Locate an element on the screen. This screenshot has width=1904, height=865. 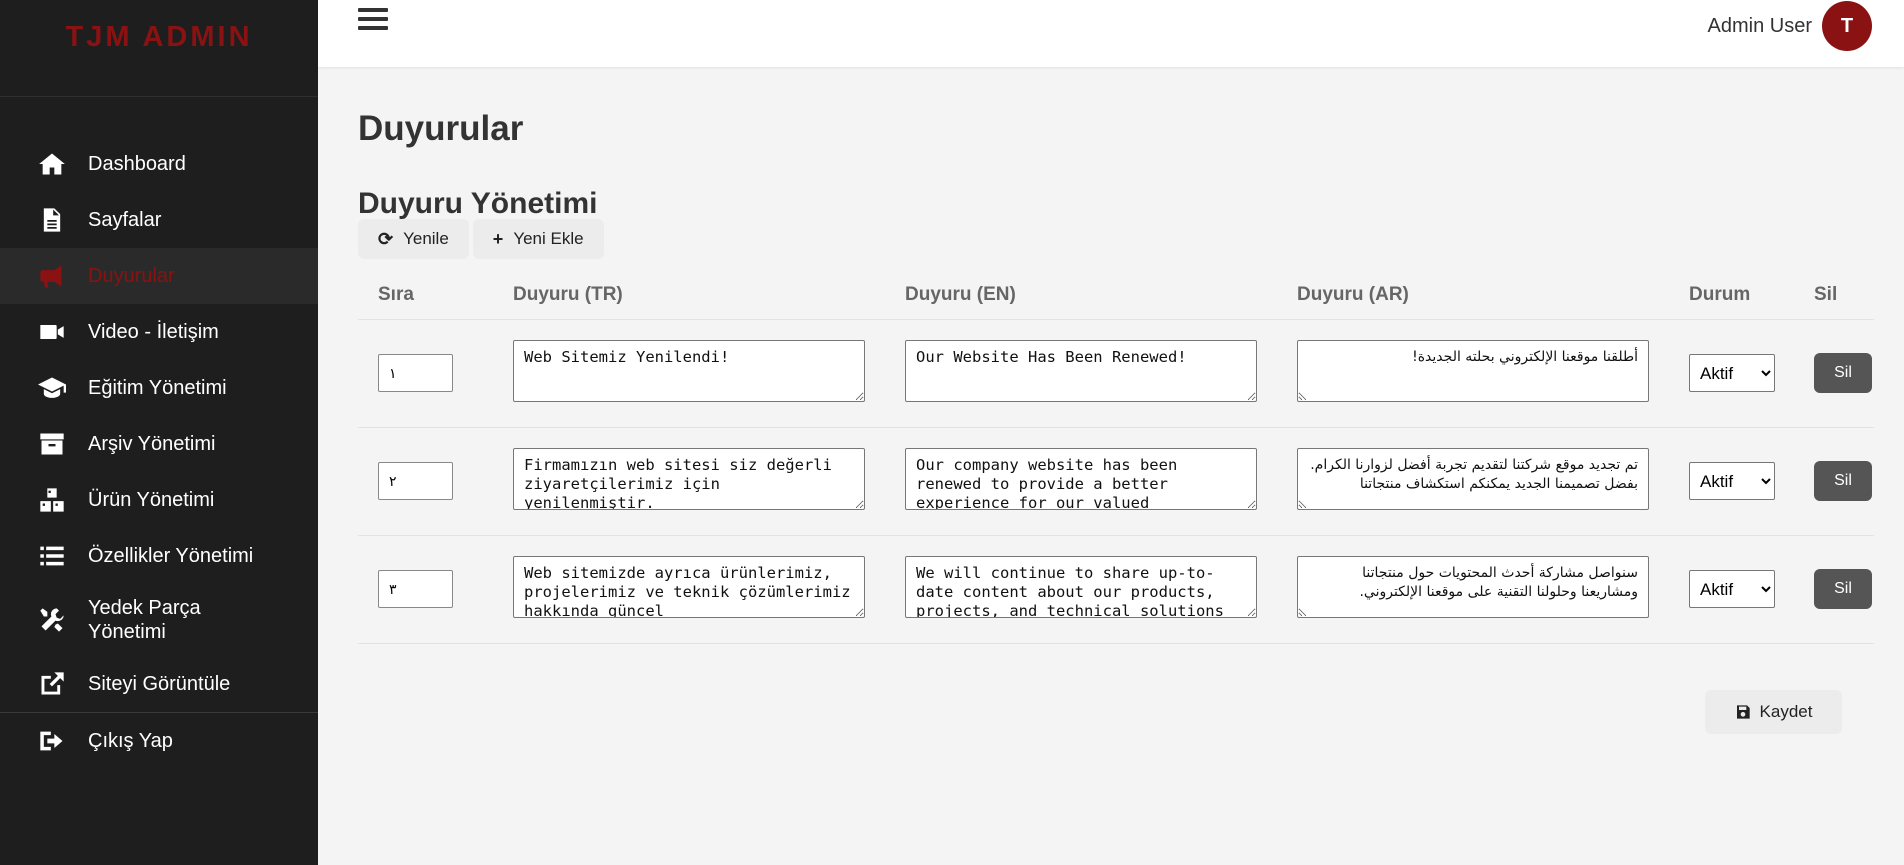
sidebar-item-video-iletisim: Video - İletişim is located at coordinates (159, 332).